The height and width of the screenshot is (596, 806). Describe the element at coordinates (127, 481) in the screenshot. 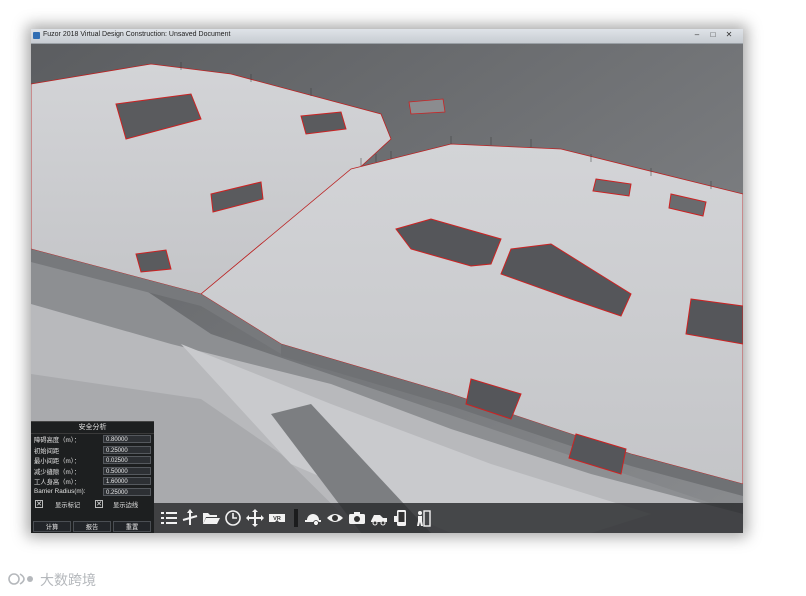

I see `param-input: 1.60000` at that location.